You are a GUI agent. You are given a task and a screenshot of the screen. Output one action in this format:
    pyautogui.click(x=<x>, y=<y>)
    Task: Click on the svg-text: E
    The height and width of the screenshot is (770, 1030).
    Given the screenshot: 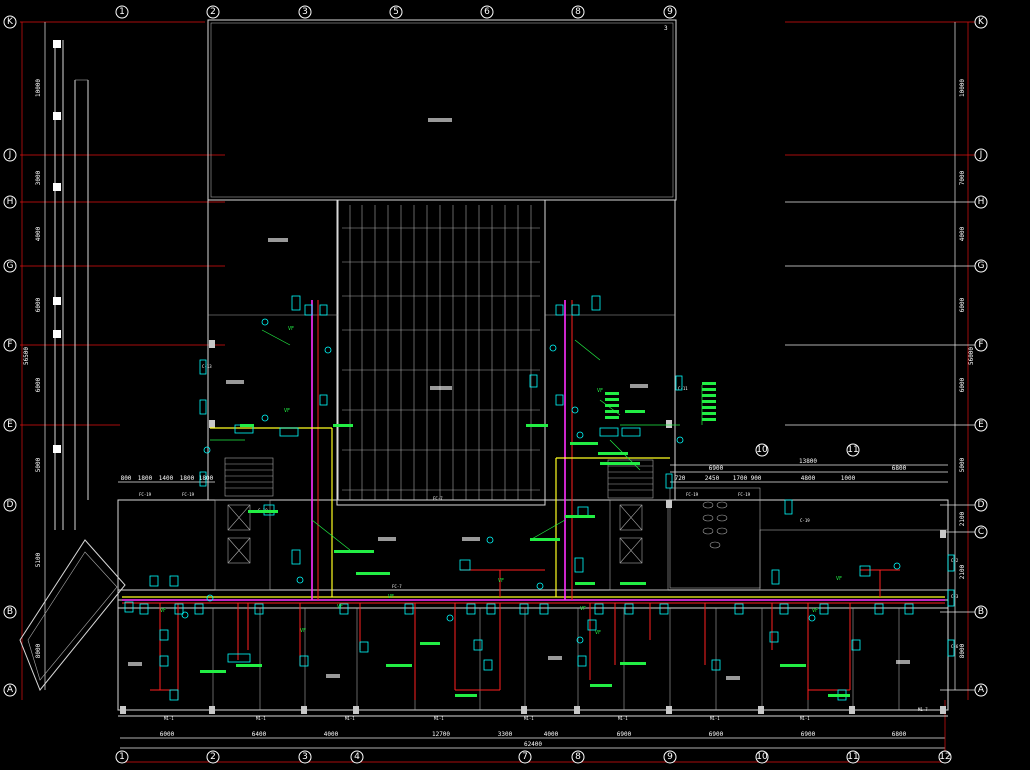 What is the action you would take?
    pyautogui.click(x=981, y=425)
    